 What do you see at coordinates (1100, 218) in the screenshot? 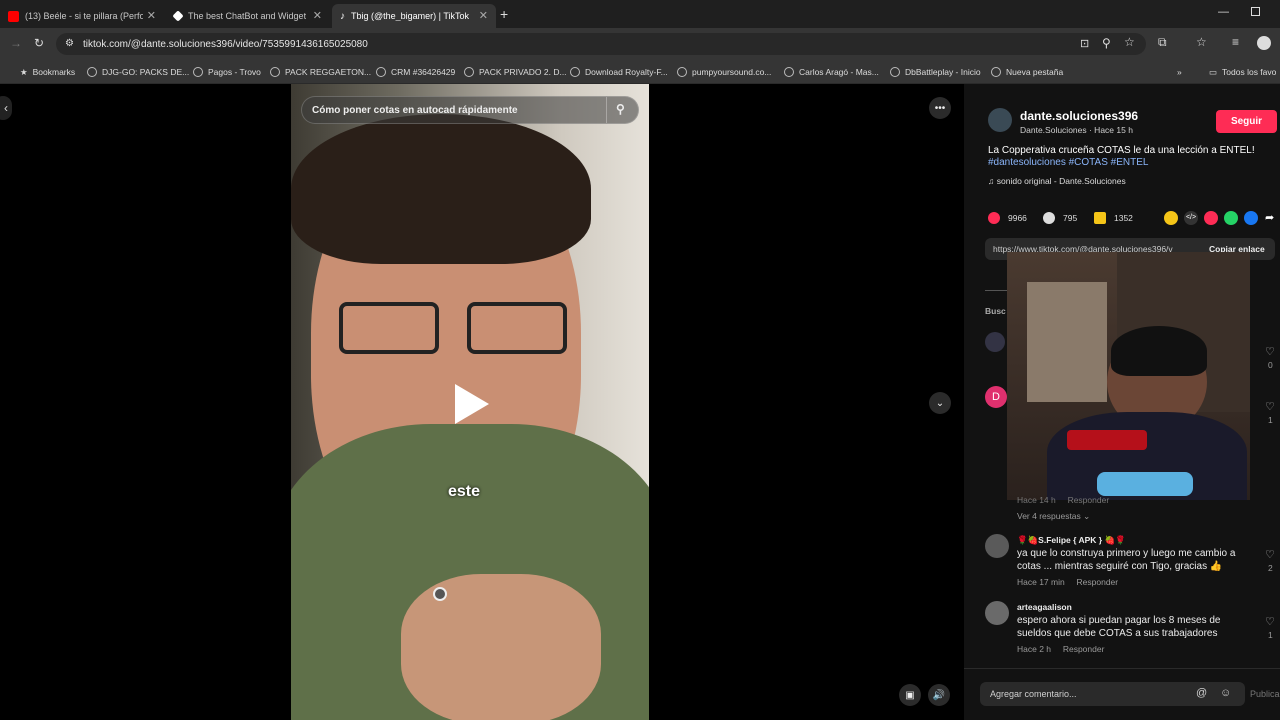
I see `bookmark-icon` at bounding box center [1100, 218].